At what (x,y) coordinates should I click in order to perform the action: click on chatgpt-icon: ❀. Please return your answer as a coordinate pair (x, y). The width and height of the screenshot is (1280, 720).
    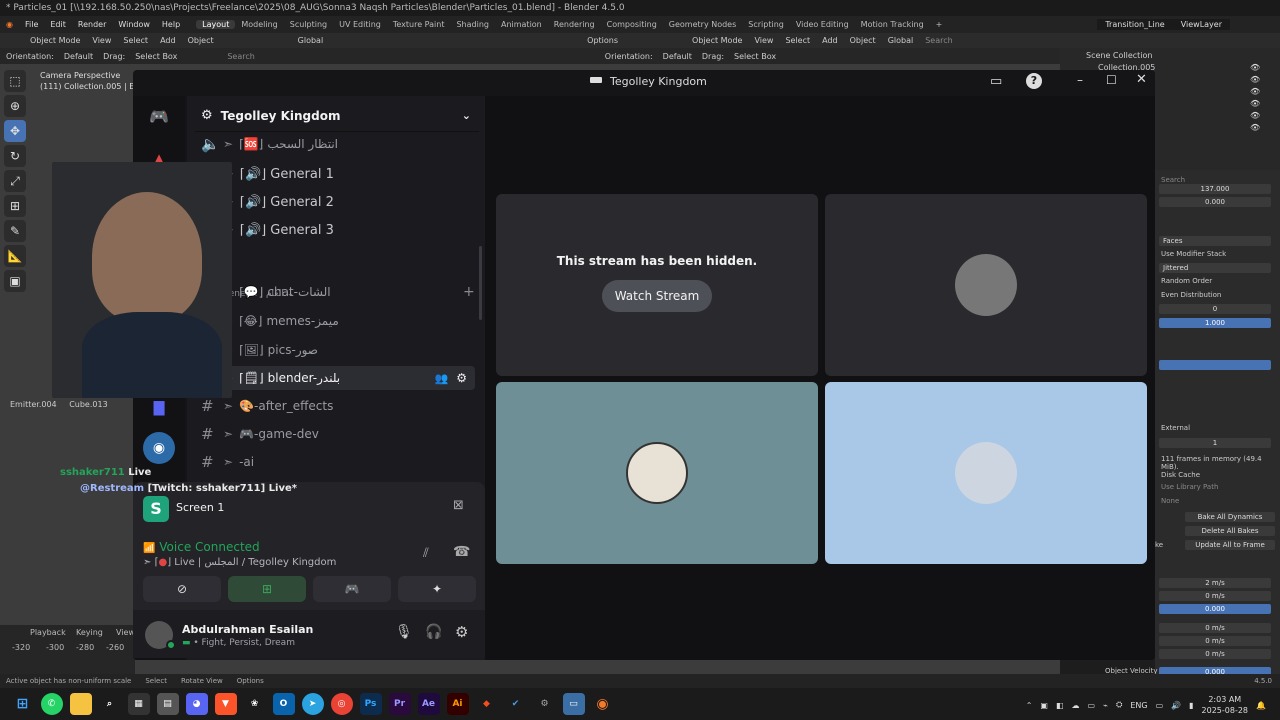
    Looking at the image, I should click on (255, 704).